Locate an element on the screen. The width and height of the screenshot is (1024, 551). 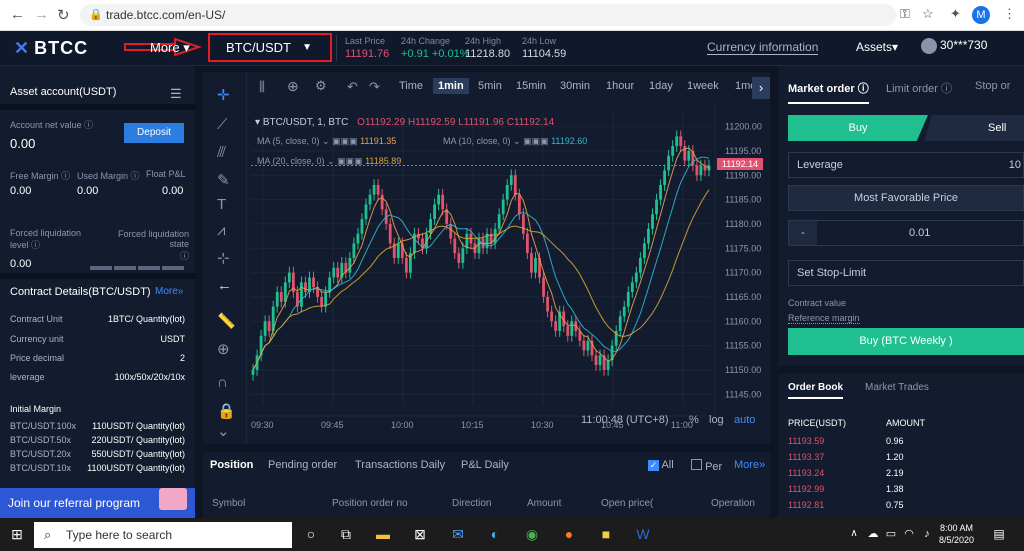
lock-drawings-icon: 🔒 is located at coordinates (226, 411).